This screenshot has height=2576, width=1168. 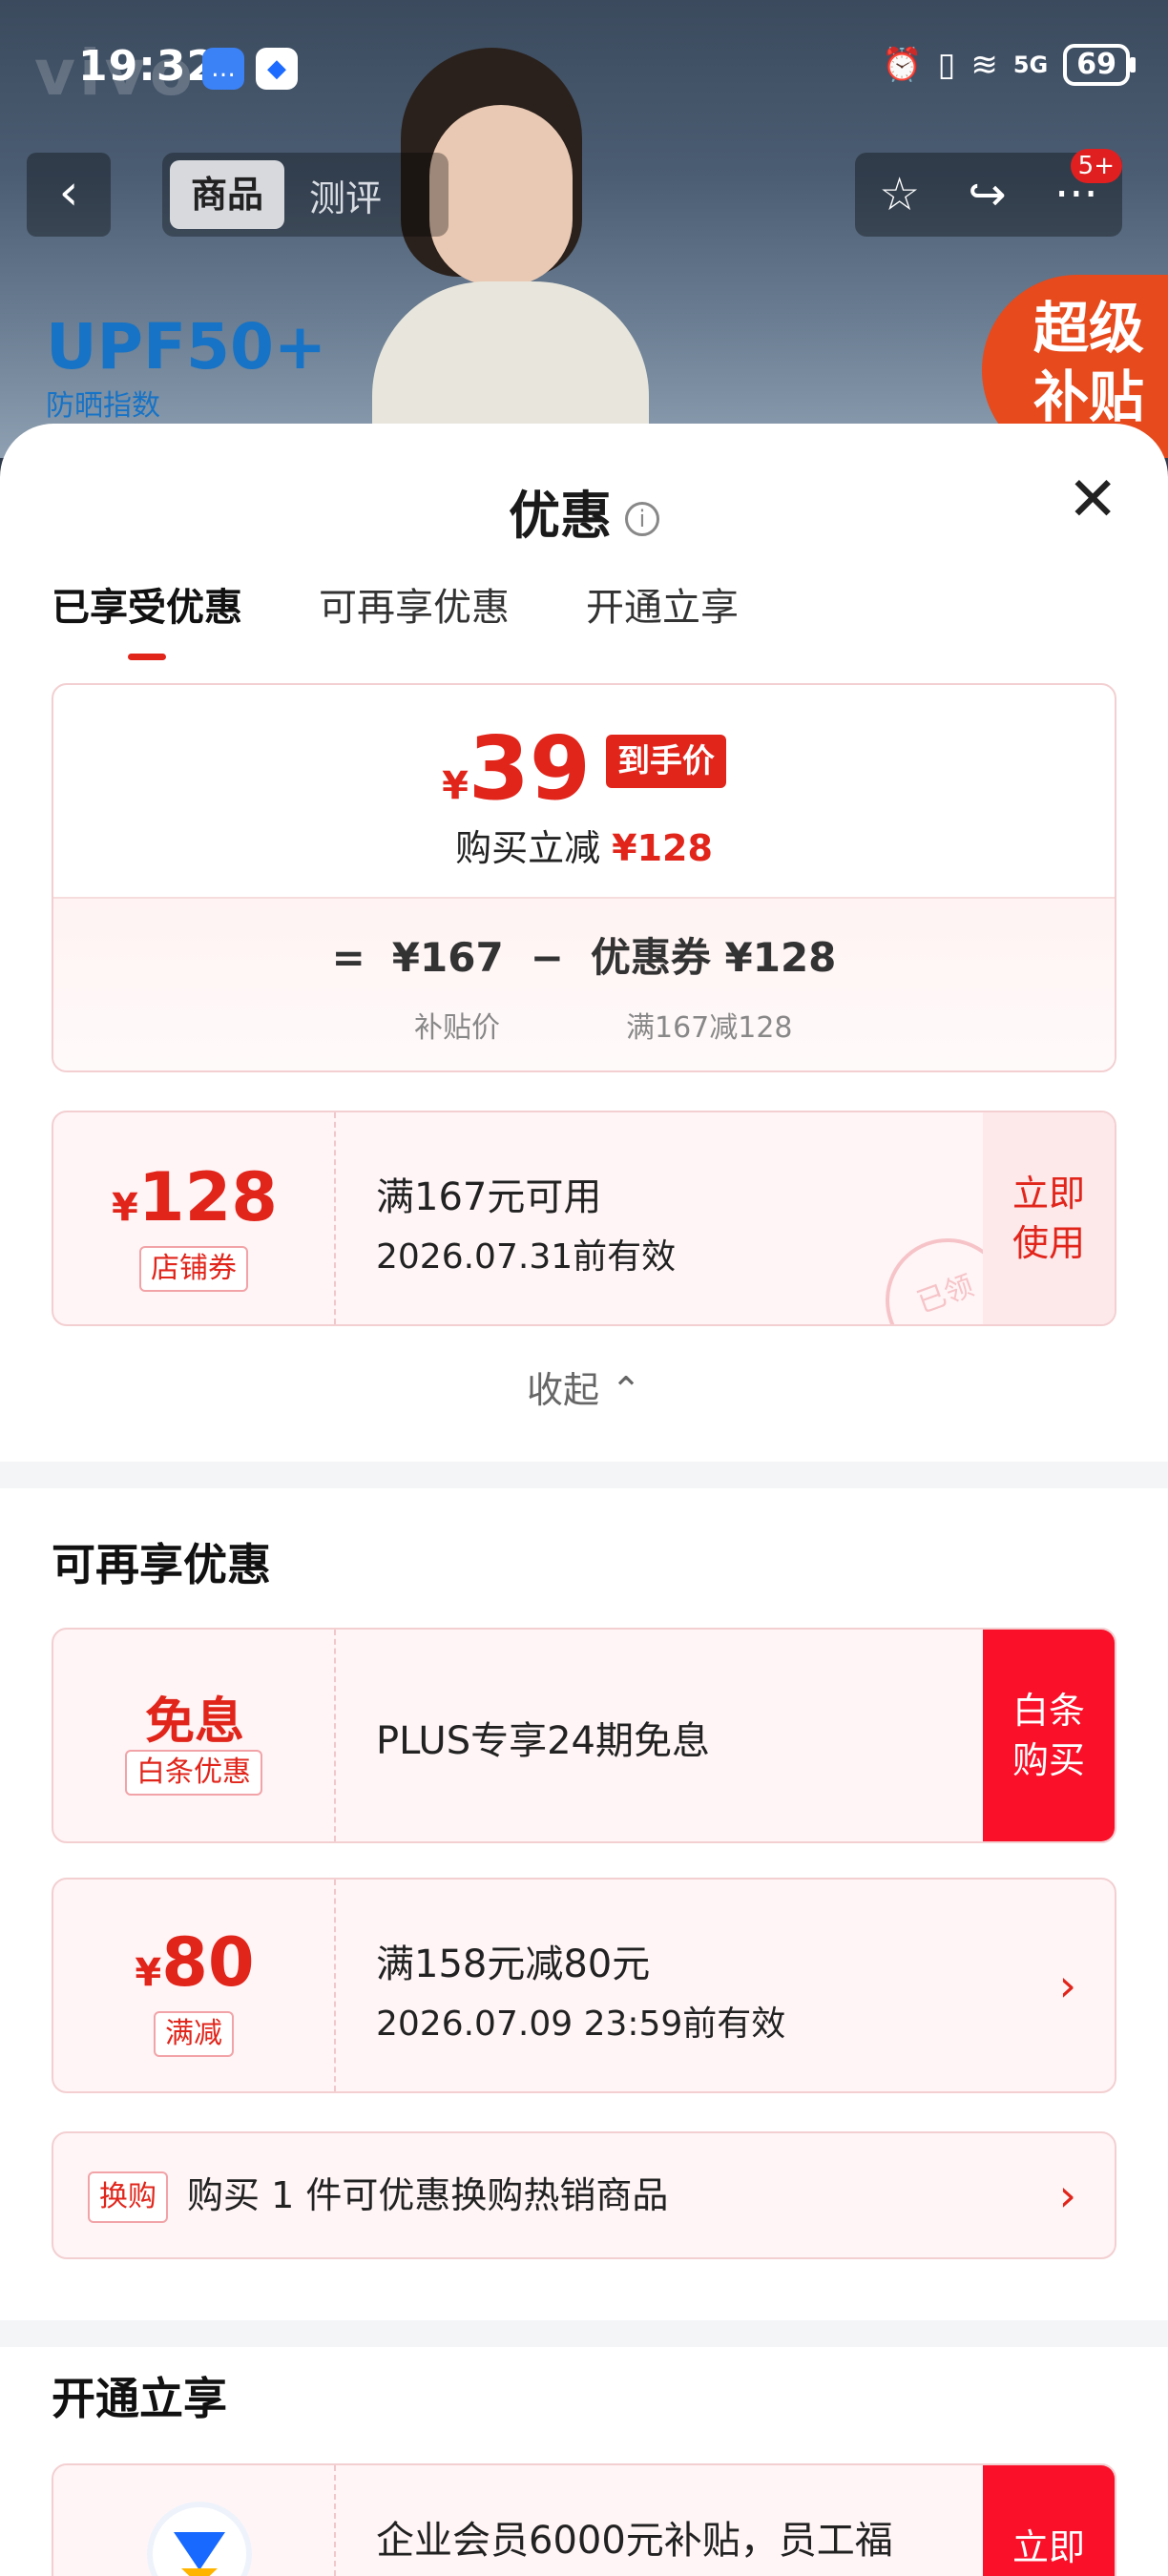 I want to click on subsidy-label: 补贴价, so click(x=457, y=1028).